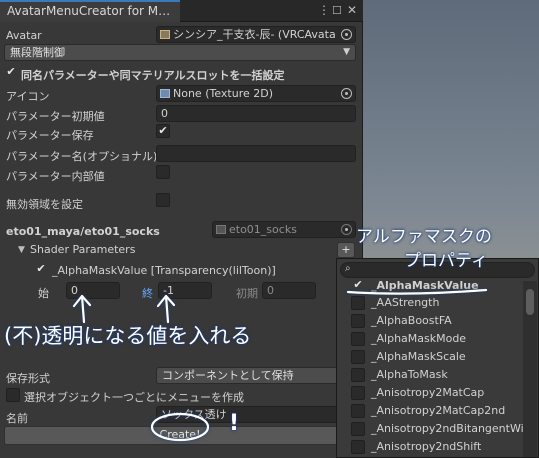 This screenshot has width=539, height=458. Describe the element at coordinates (424, 237) in the screenshot. I see `annotation-alpha-mask-line1: アルファマスクの` at that location.